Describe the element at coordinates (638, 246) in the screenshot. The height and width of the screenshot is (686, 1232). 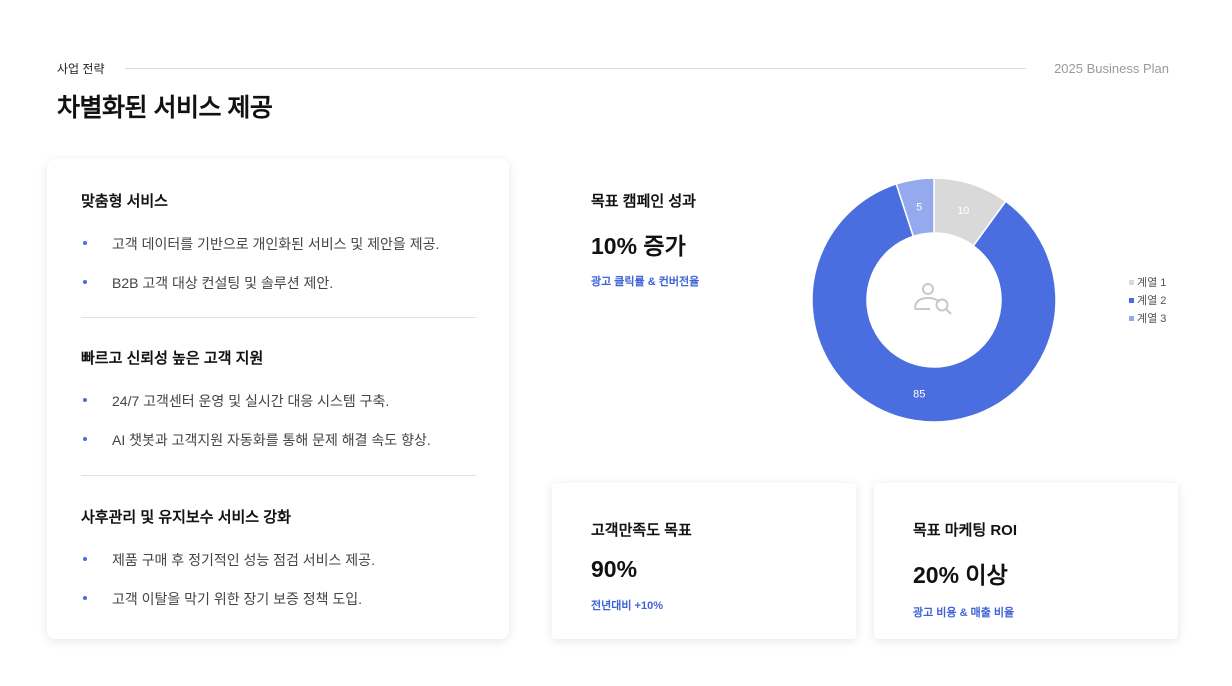
I see `campaign-kpi-value: 10% 증가` at that location.